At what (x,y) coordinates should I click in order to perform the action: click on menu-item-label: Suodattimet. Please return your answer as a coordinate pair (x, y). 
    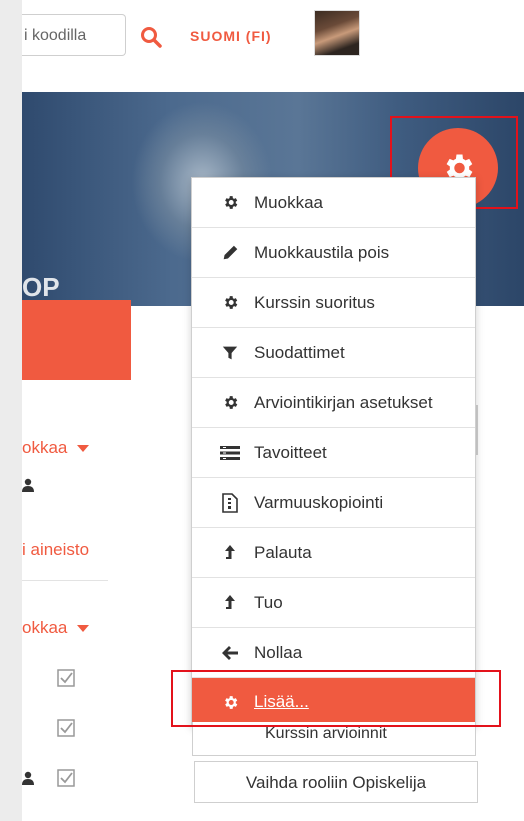
    Looking at the image, I should click on (299, 352).